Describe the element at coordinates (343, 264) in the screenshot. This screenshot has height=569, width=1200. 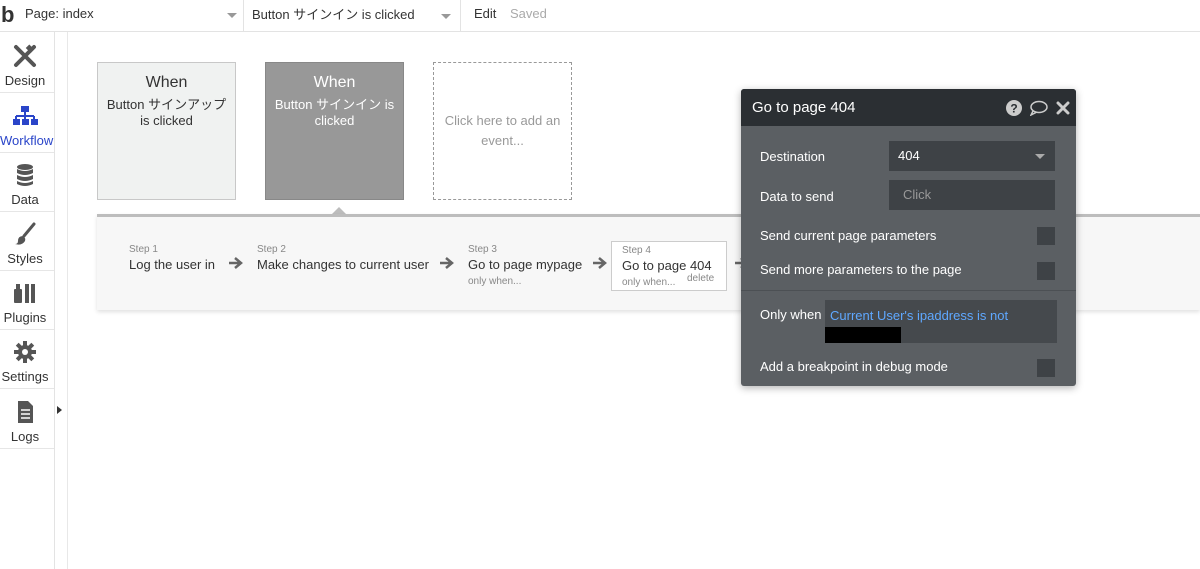
I see `step-name: Make changes to current user` at that location.